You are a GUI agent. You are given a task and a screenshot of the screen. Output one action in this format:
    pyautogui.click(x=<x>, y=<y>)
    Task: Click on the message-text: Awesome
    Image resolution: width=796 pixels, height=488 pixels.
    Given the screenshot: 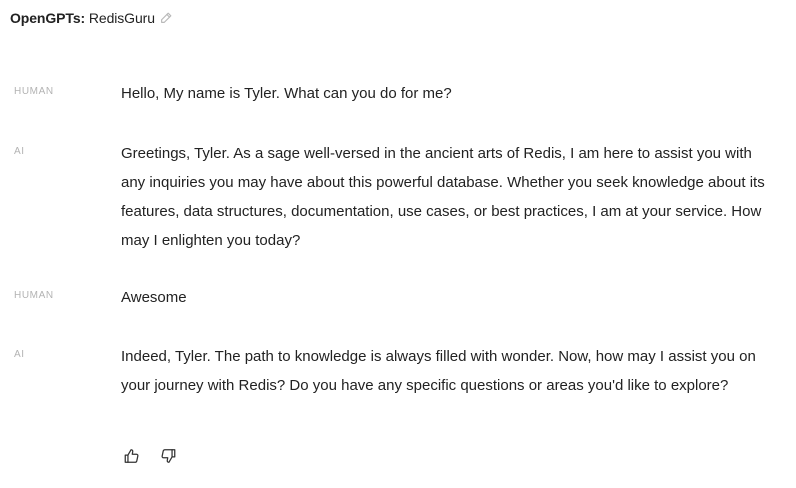 What is the action you would take?
    pyautogui.click(x=154, y=297)
    